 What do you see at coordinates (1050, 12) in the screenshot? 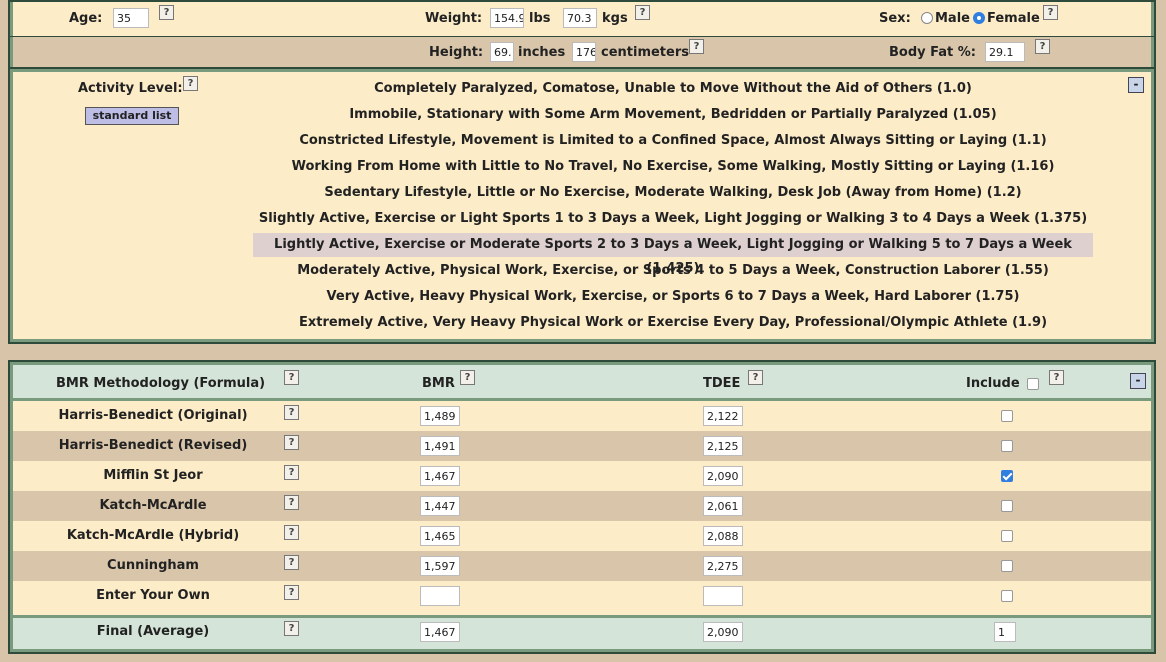
I see `sex-help-icon: ?` at bounding box center [1050, 12].